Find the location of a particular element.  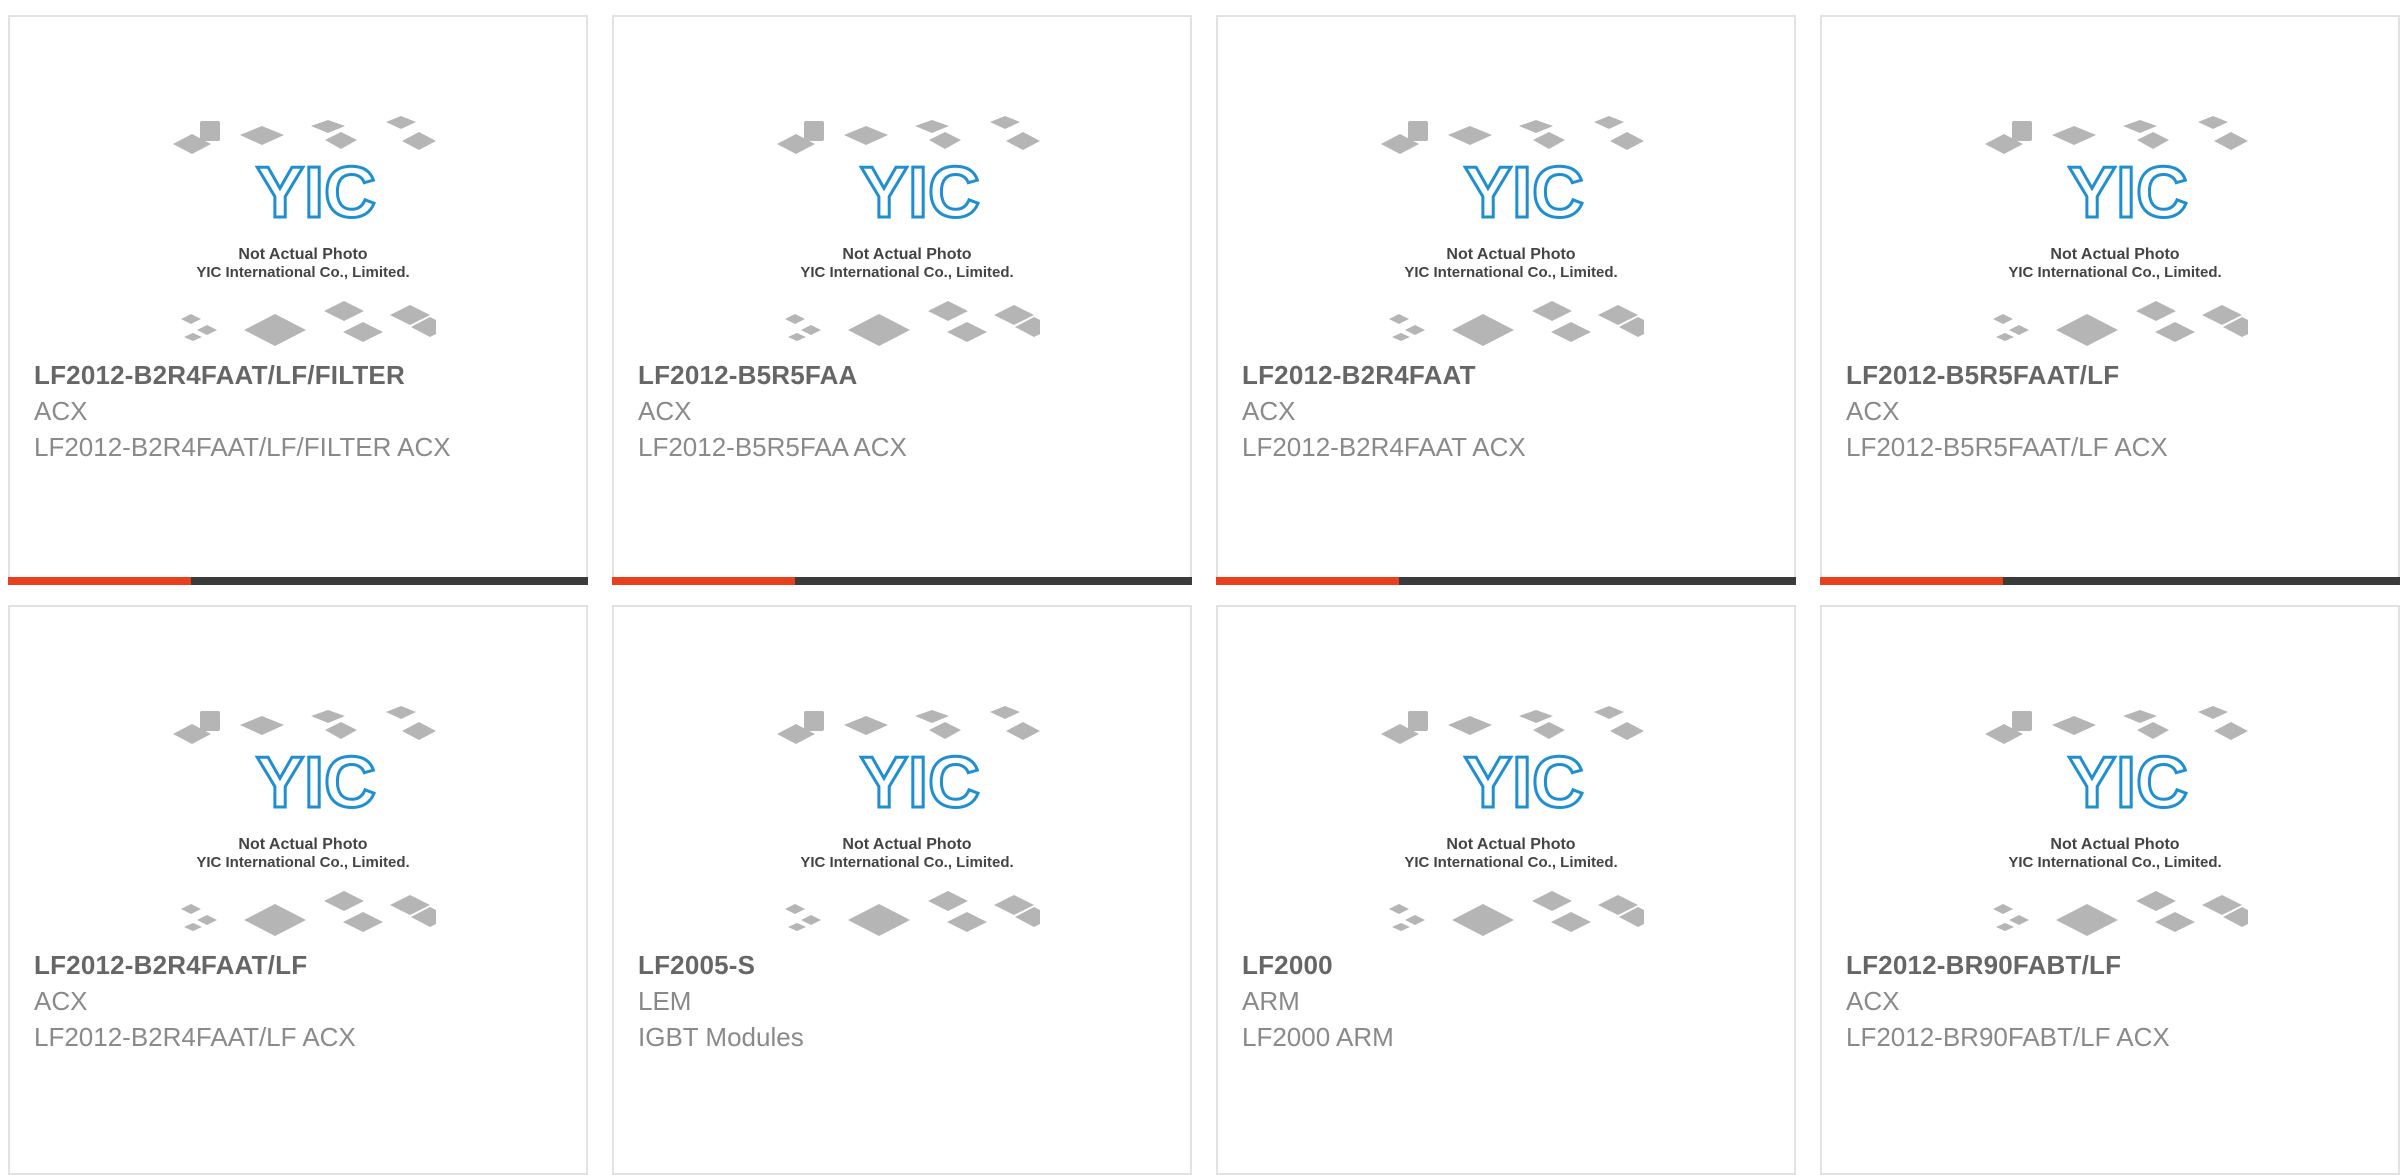

product-part-number: LF2012-B2R4FAAT/LF/FILTER is located at coordinates (294, 375).